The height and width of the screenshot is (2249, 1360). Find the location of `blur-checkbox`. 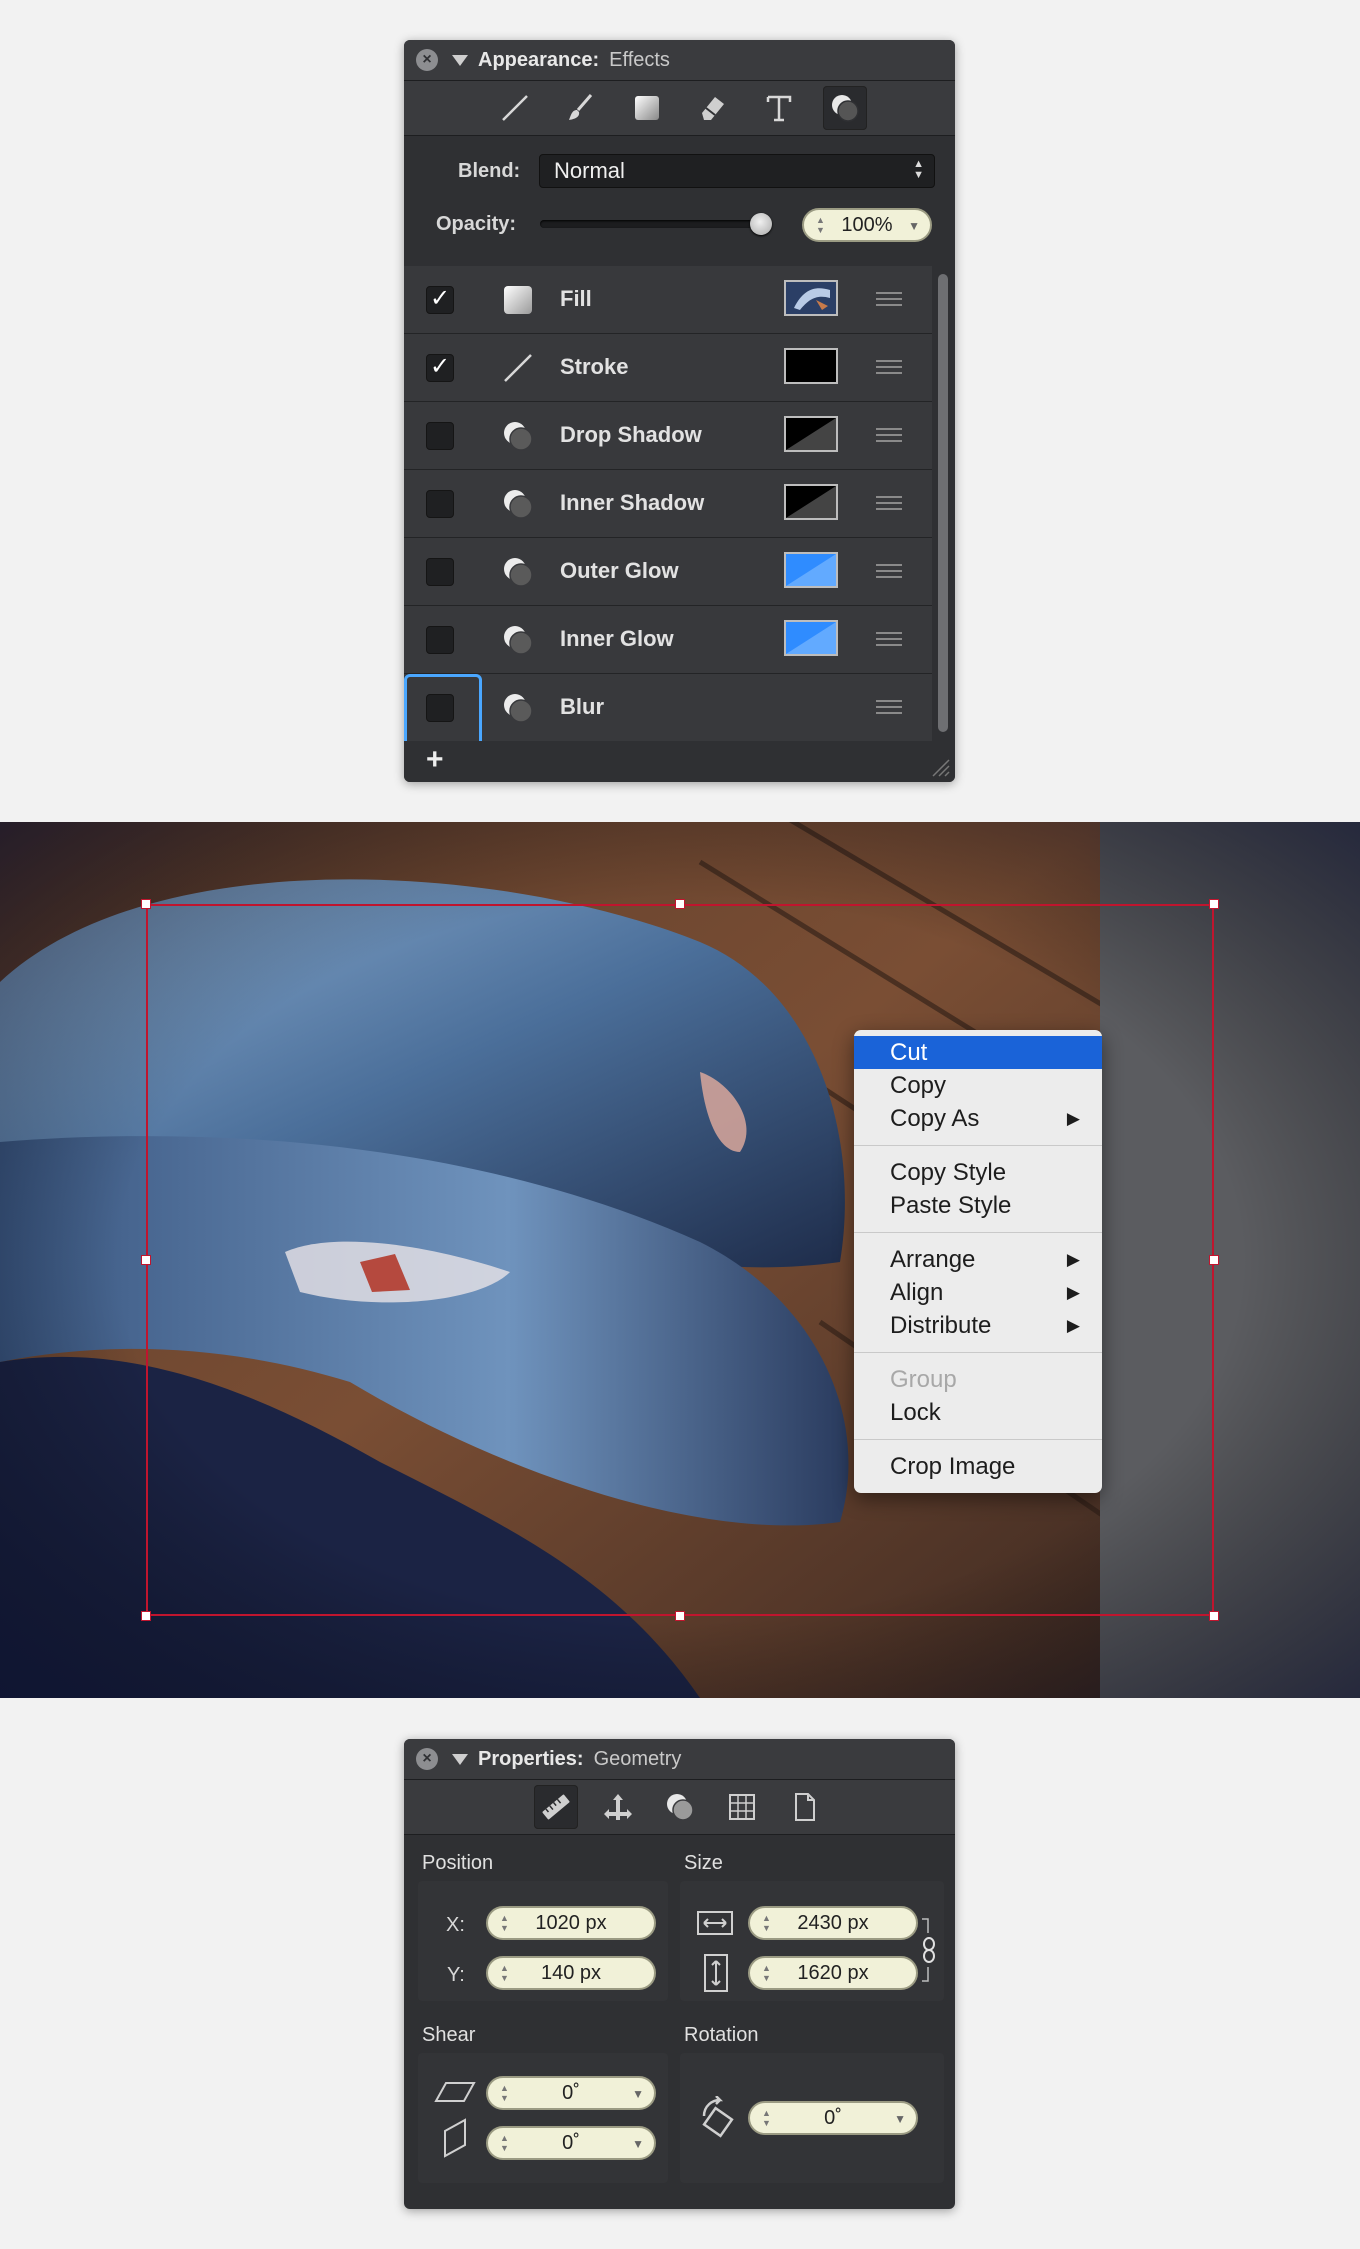

blur-checkbox is located at coordinates (440, 708).